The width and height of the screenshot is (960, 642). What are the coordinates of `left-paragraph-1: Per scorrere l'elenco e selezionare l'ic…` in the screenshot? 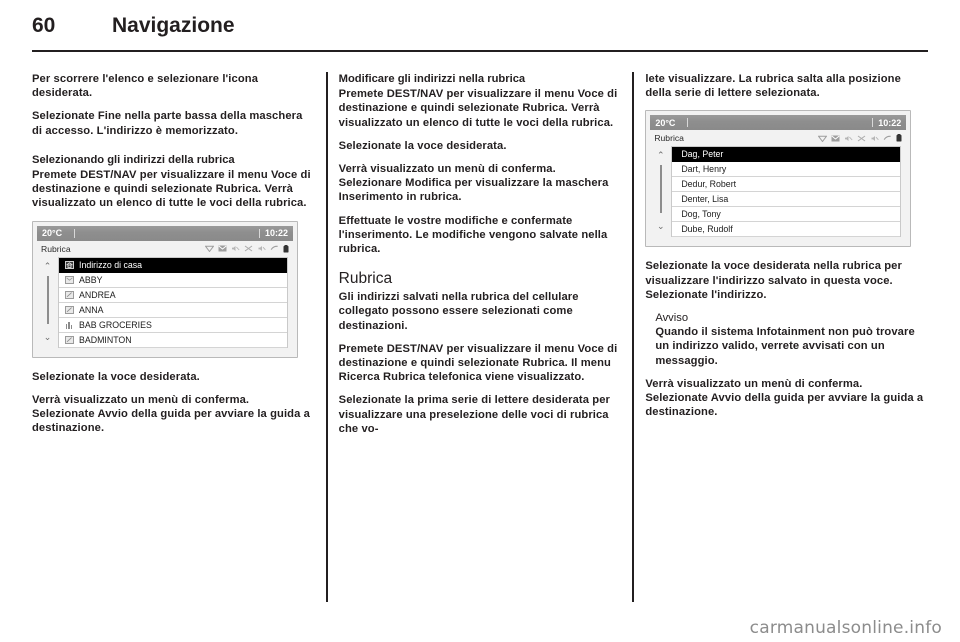 It's located at (145, 86).